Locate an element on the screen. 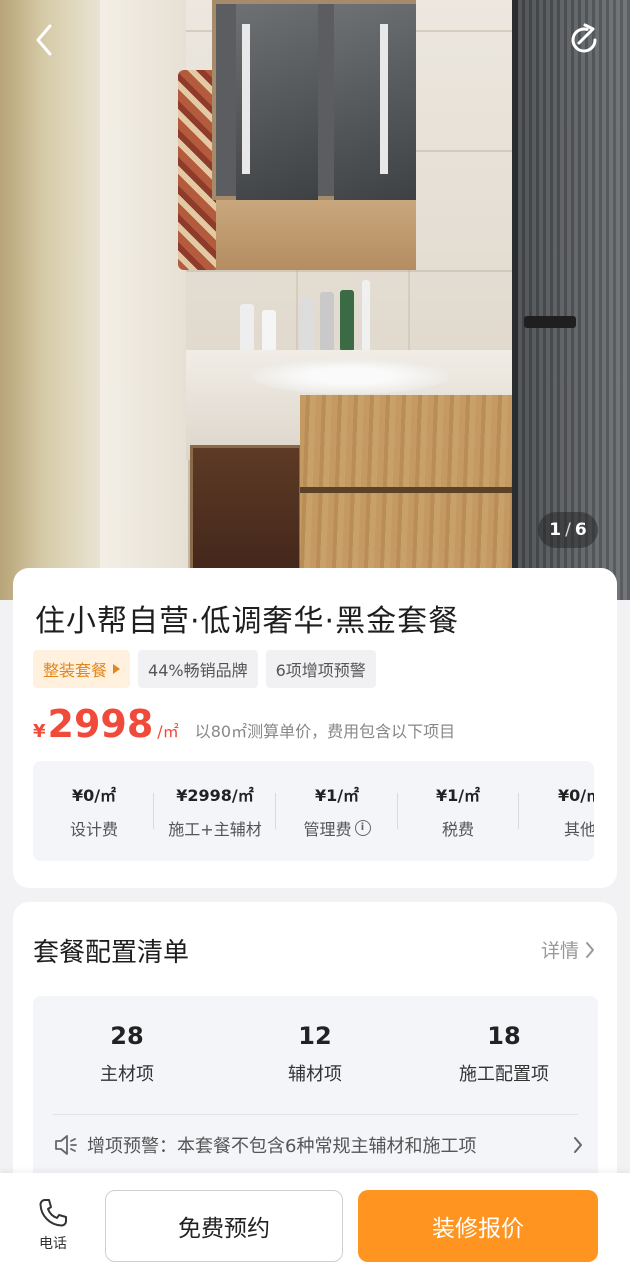  tag-brand: 44%畅销品牌 is located at coordinates (198, 669).